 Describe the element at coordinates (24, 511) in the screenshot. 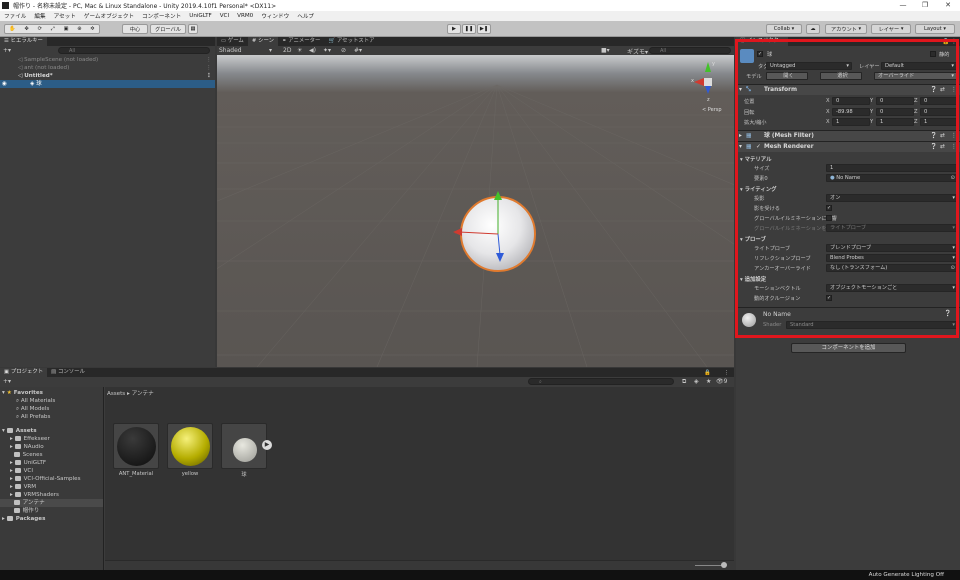

I see `folder-boushi: 帽作り` at that location.